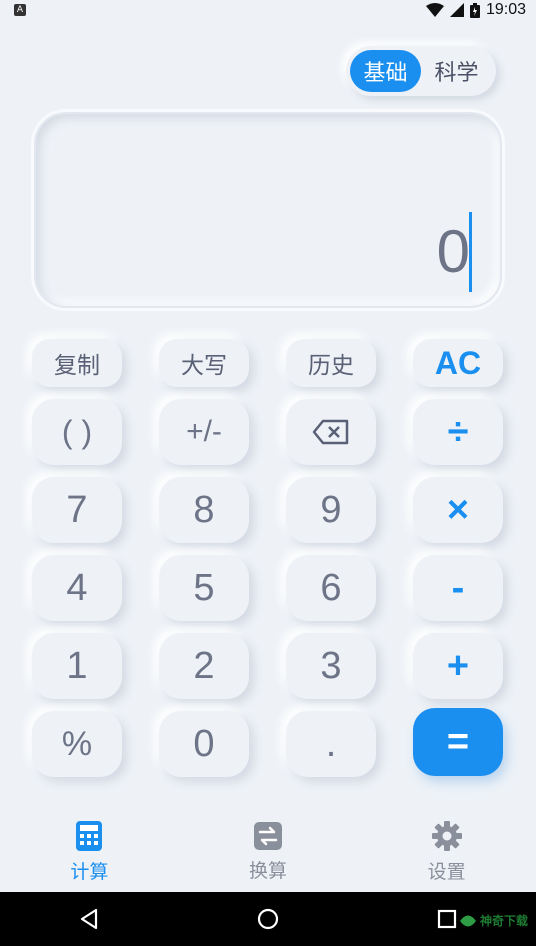  What do you see at coordinates (458, 742) in the screenshot?
I see `equals-button: =` at bounding box center [458, 742].